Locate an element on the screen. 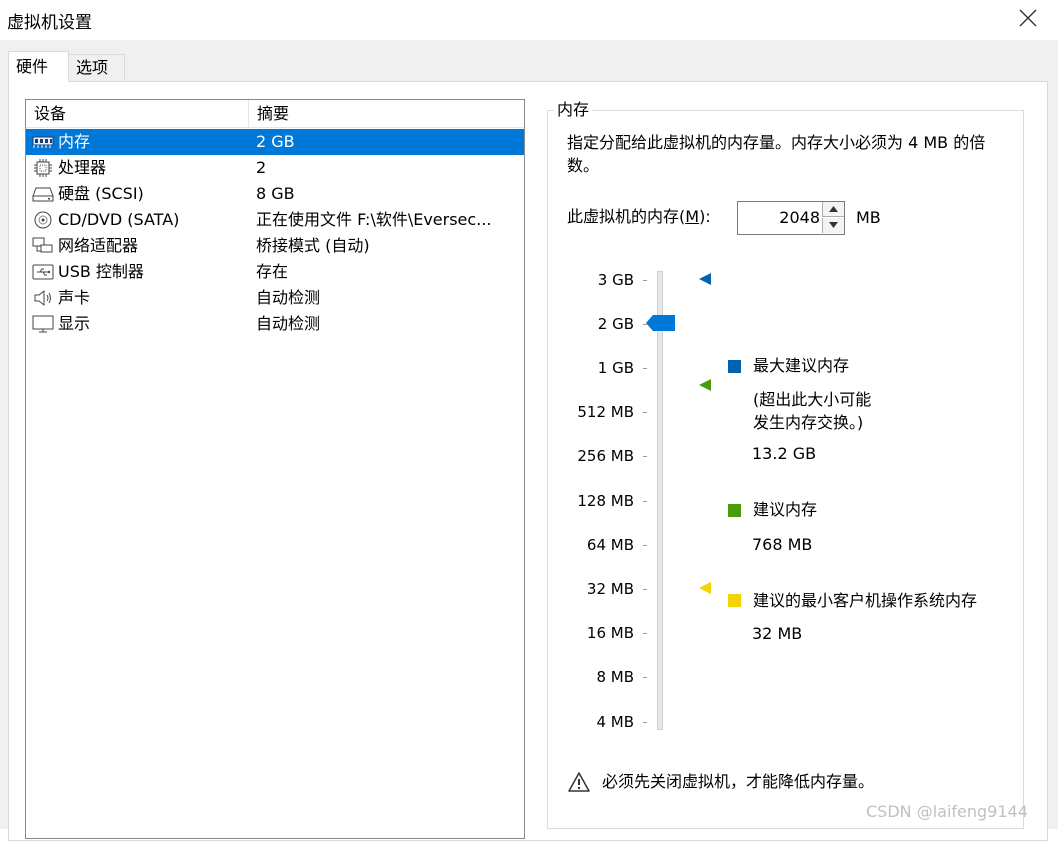  memory-label: 此虚拟机的内存(M): is located at coordinates (639, 217).